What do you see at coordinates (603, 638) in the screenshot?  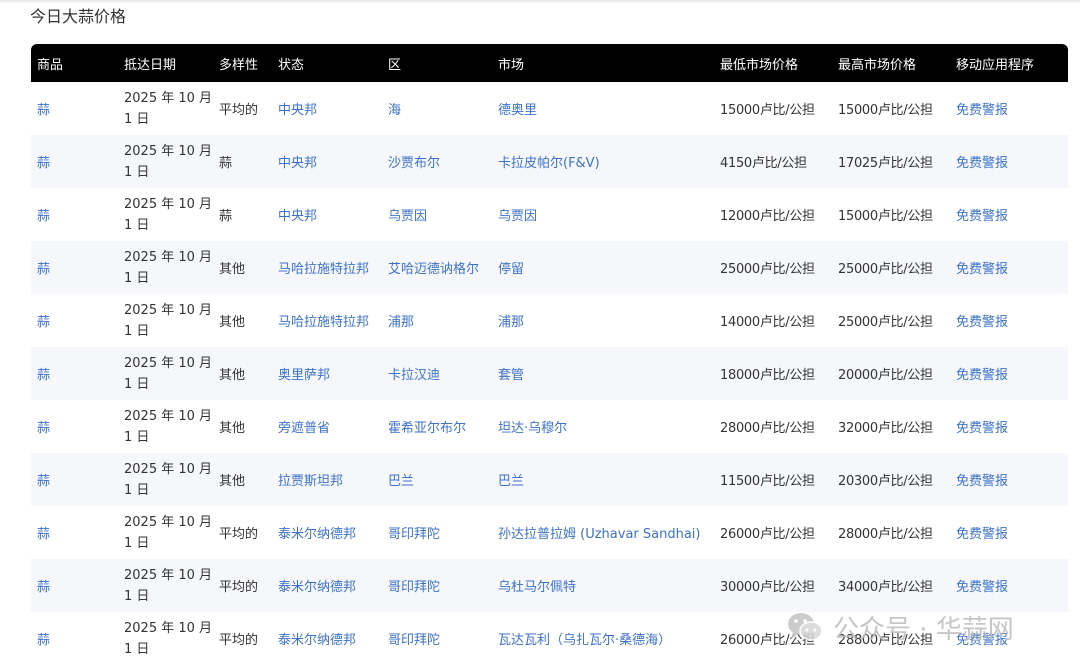 I see `market-link: 瓦达瓦利（乌扎瓦尔·桑德海）` at bounding box center [603, 638].